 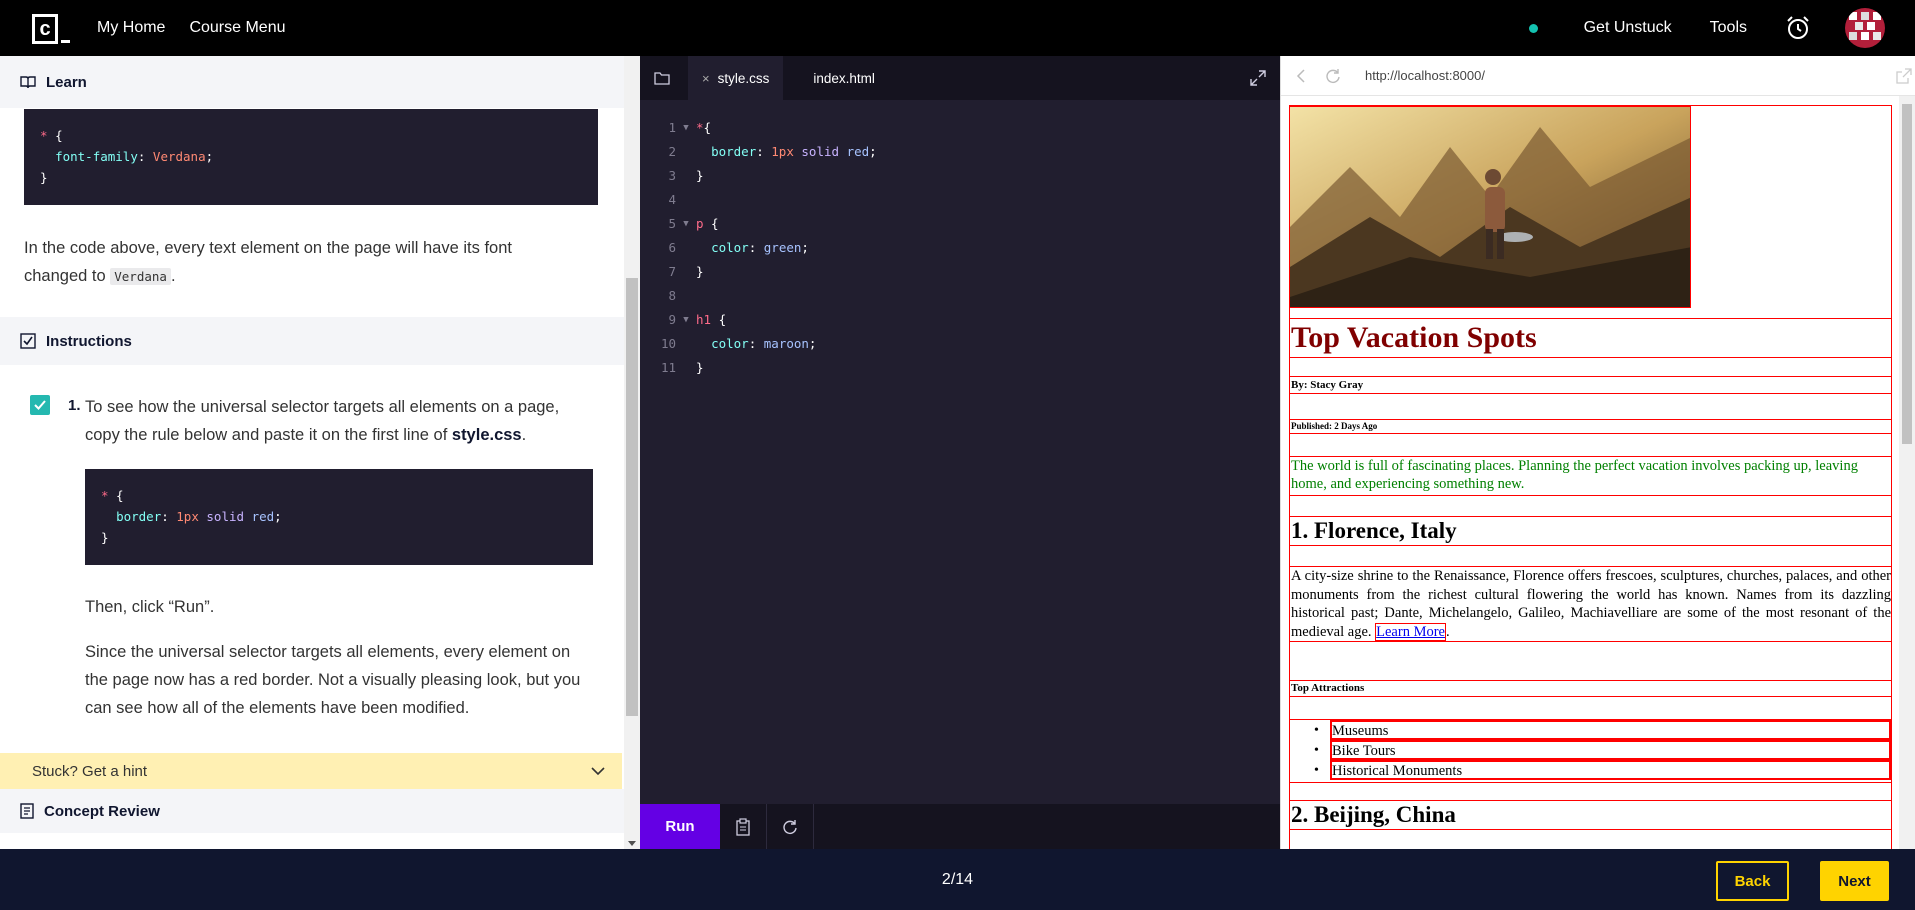 I want to click on list-item-text: Bike Tours, so click(x=1364, y=751).